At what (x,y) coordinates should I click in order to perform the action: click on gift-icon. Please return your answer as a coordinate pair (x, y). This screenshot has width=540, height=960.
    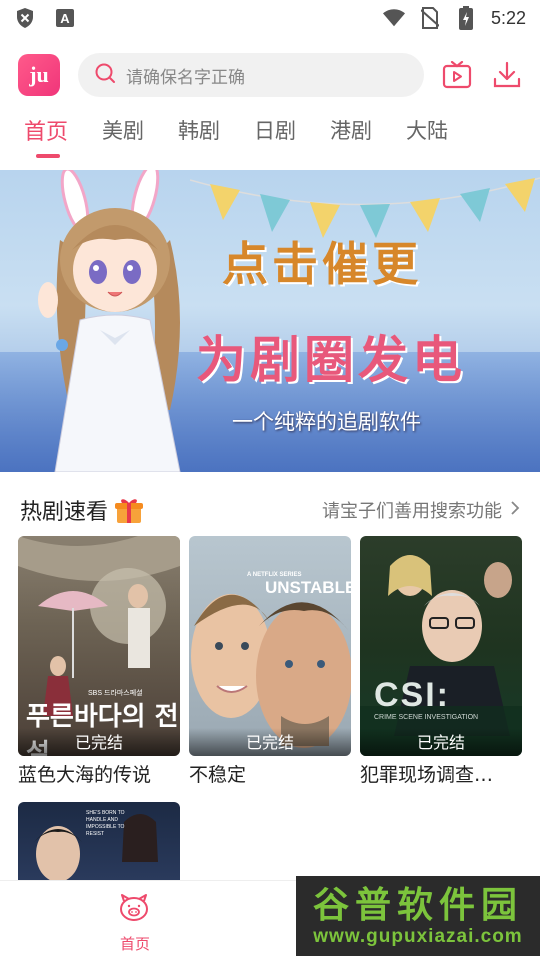
    Looking at the image, I should click on (129, 510).